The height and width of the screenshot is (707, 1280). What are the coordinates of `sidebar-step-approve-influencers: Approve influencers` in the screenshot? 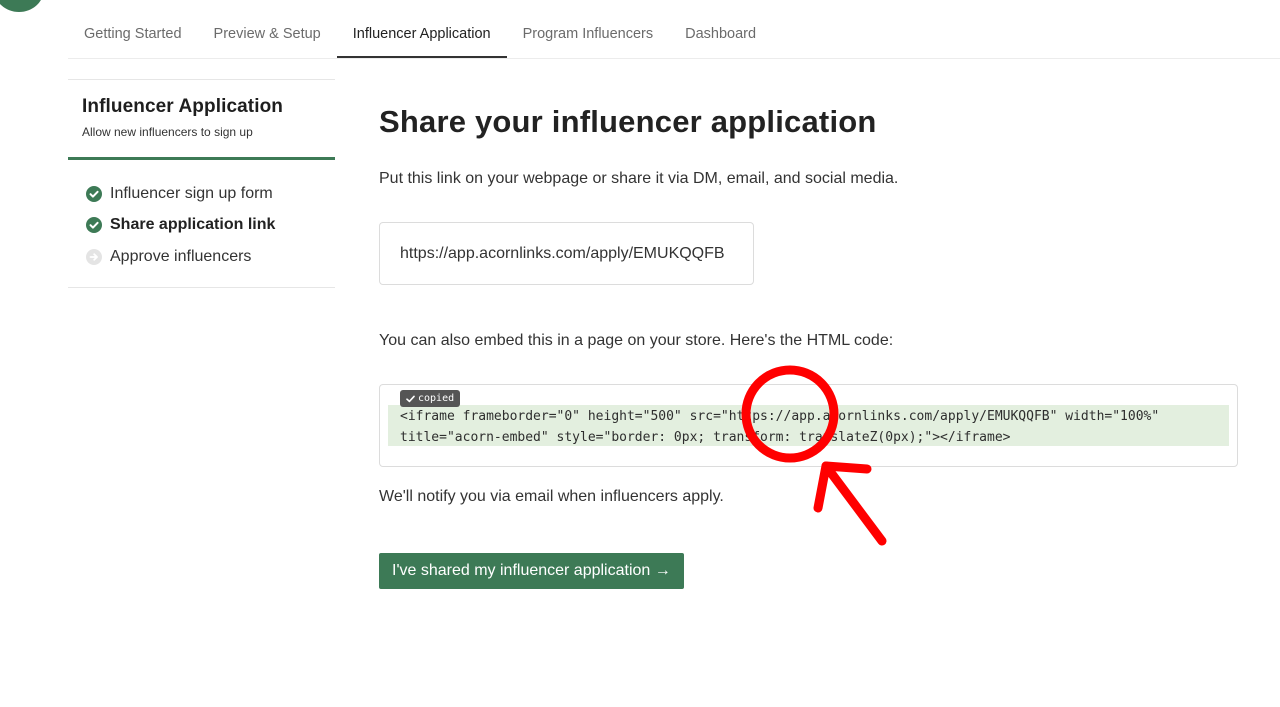 It's located at (210, 257).